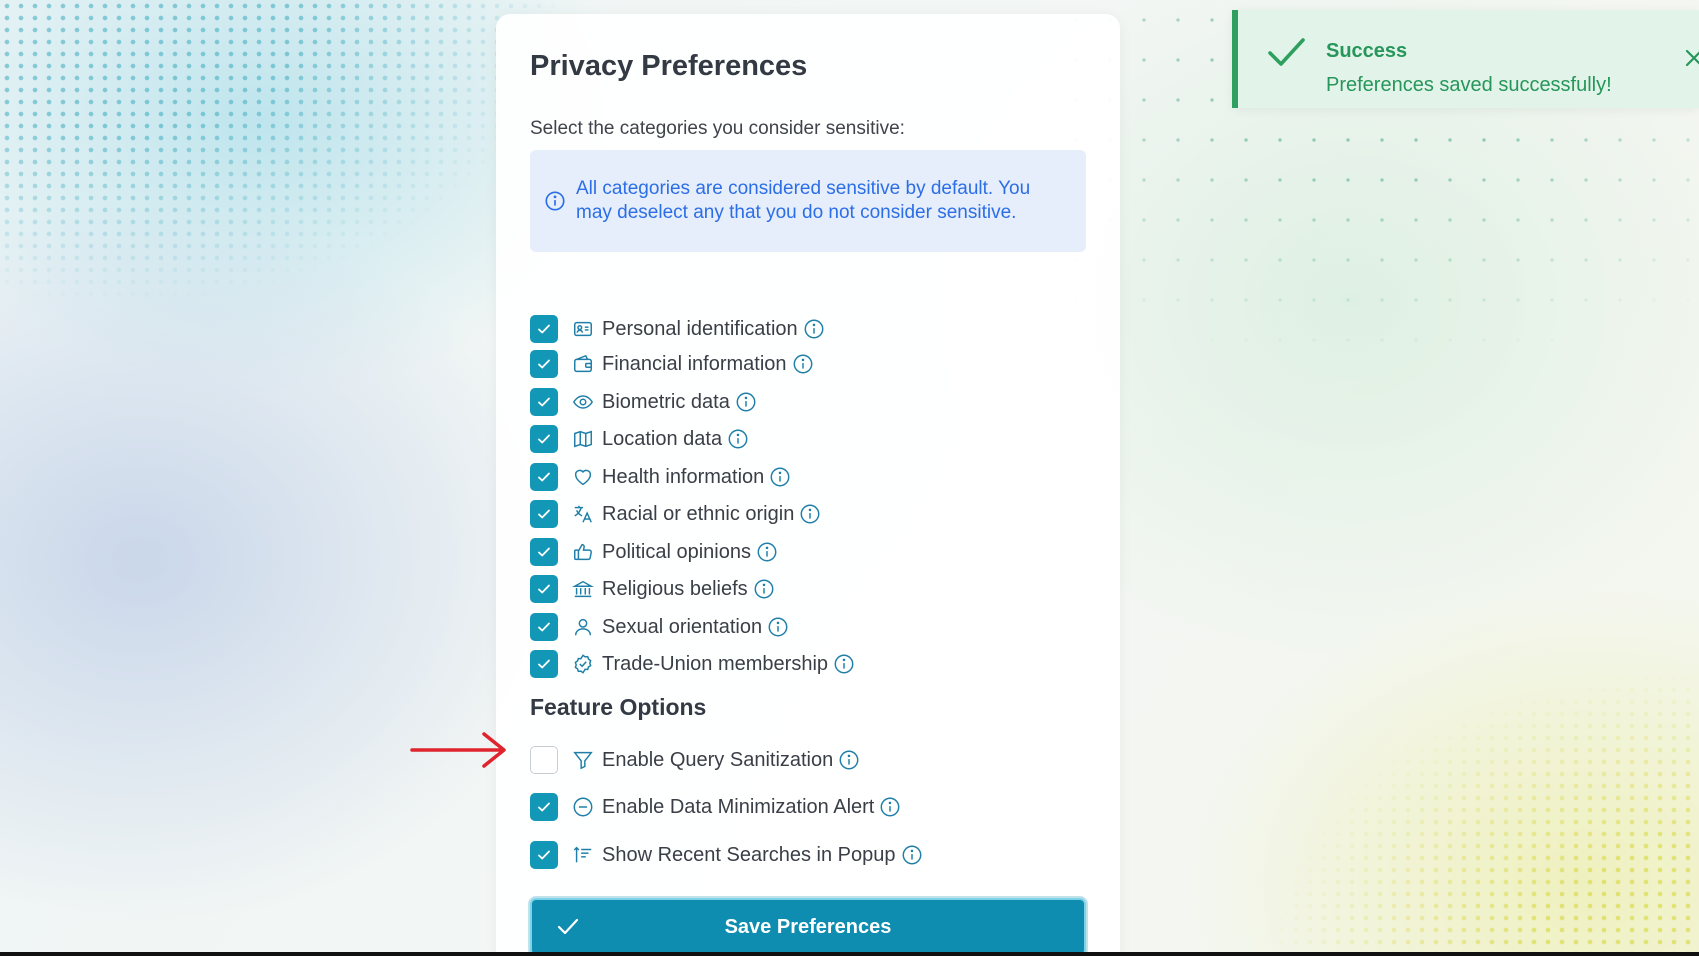 This screenshot has width=1699, height=956. Describe the element at coordinates (583, 627) in the screenshot. I see `user-icon` at that location.